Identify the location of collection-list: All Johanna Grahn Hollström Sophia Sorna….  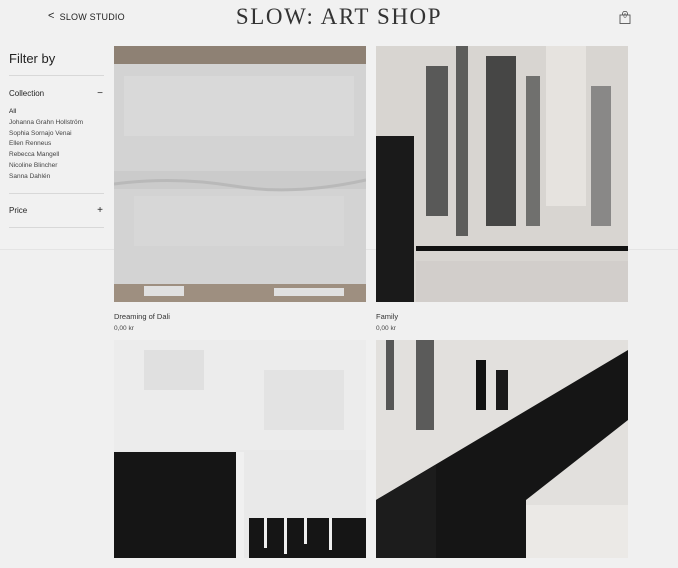
(56, 150).